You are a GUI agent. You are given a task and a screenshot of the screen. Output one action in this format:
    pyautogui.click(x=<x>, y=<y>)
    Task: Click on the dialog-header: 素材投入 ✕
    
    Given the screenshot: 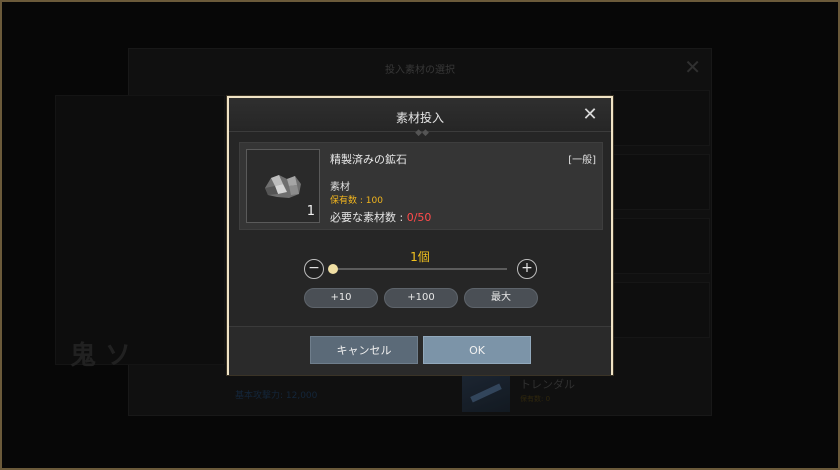 What is the action you would take?
    pyautogui.click(x=420, y=115)
    